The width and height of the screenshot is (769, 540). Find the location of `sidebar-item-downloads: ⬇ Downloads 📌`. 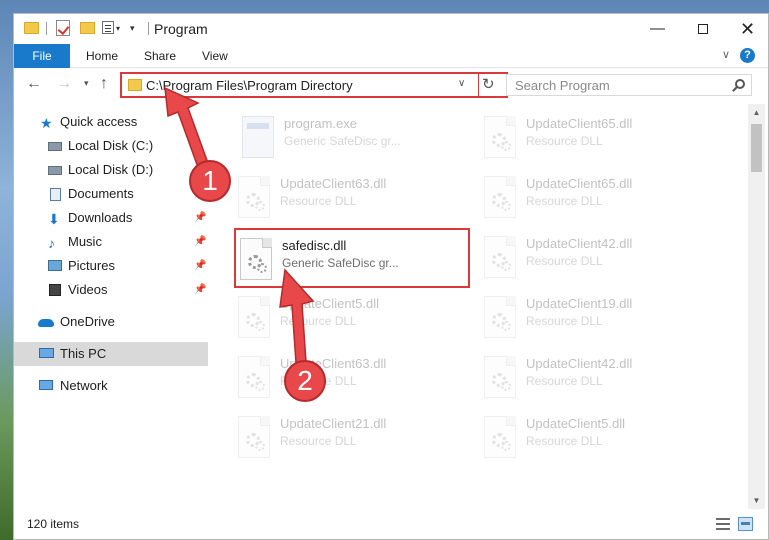

sidebar-item-downloads: ⬇ Downloads 📌 is located at coordinates (111, 218).